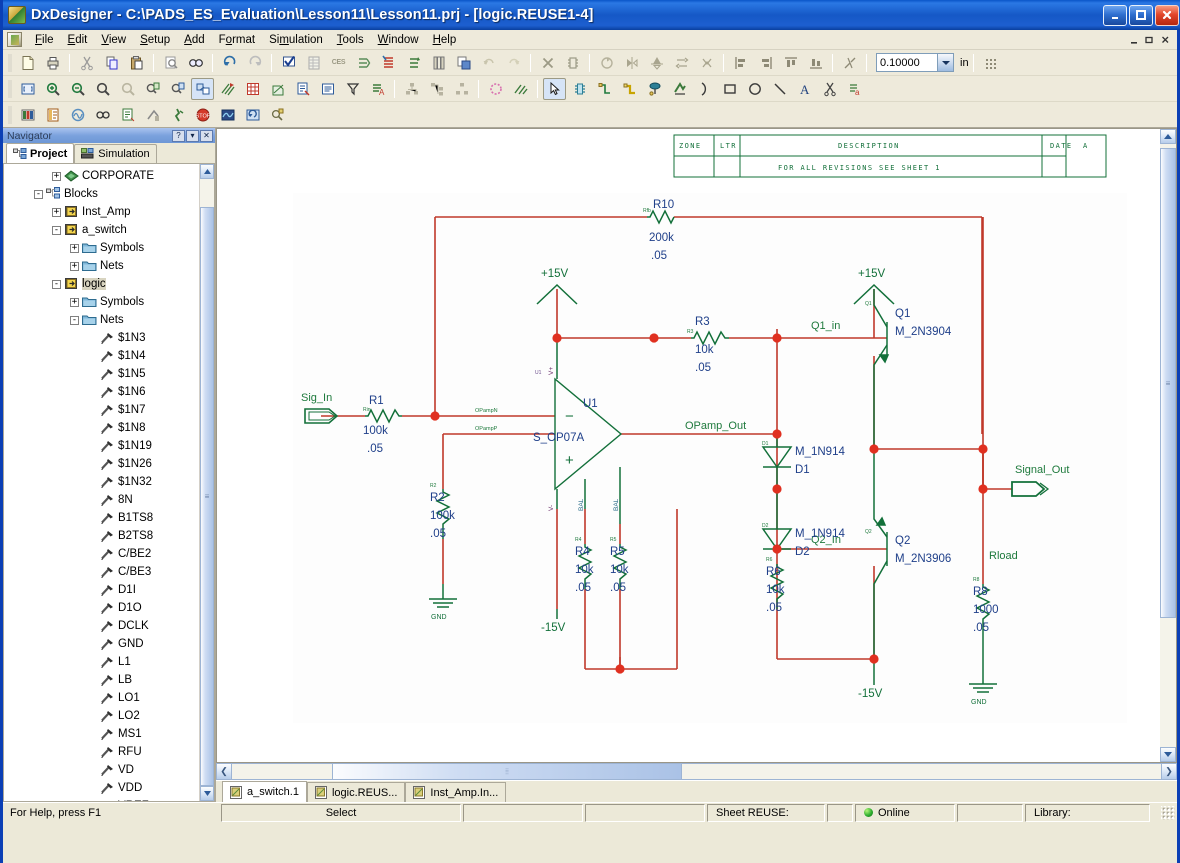 Image resolution: width=1180 pixels, height=863 pixels. What do you see at coordinates (327, 89) in the screenshot?
I see `report-button` at bounding box center [327, 89].